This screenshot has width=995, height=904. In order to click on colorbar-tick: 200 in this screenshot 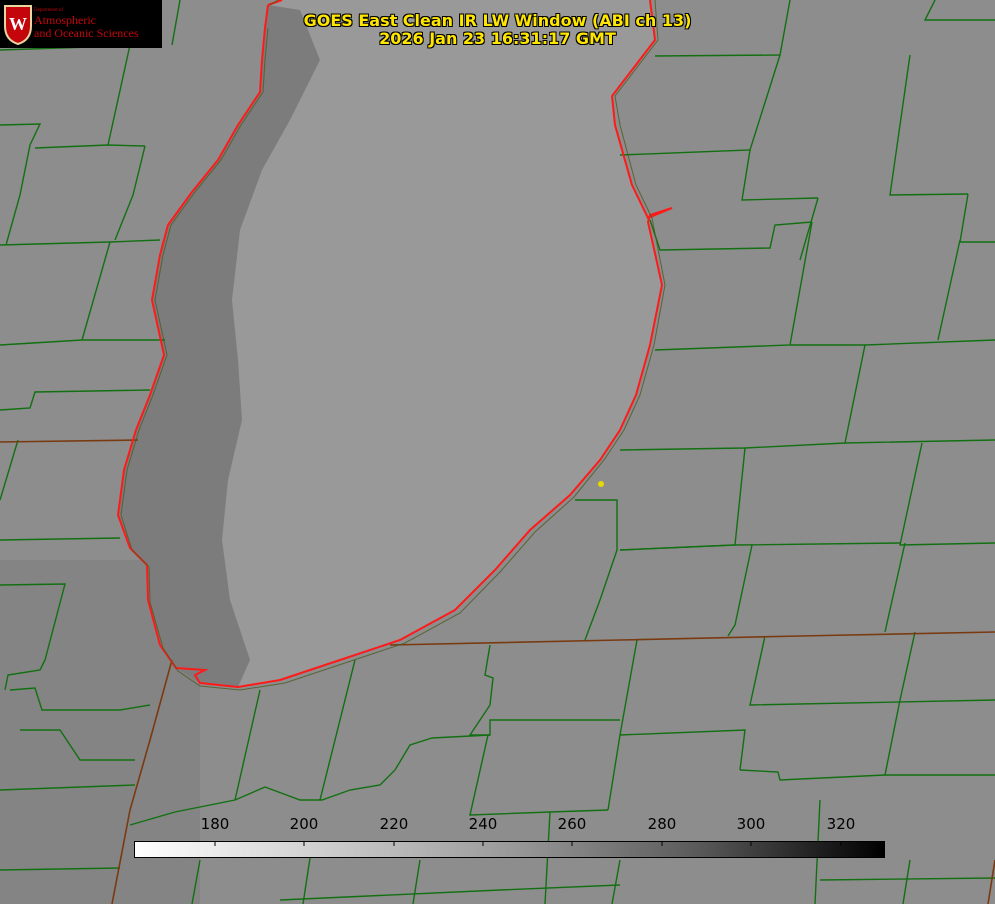, I will do `click(304, 824)`.